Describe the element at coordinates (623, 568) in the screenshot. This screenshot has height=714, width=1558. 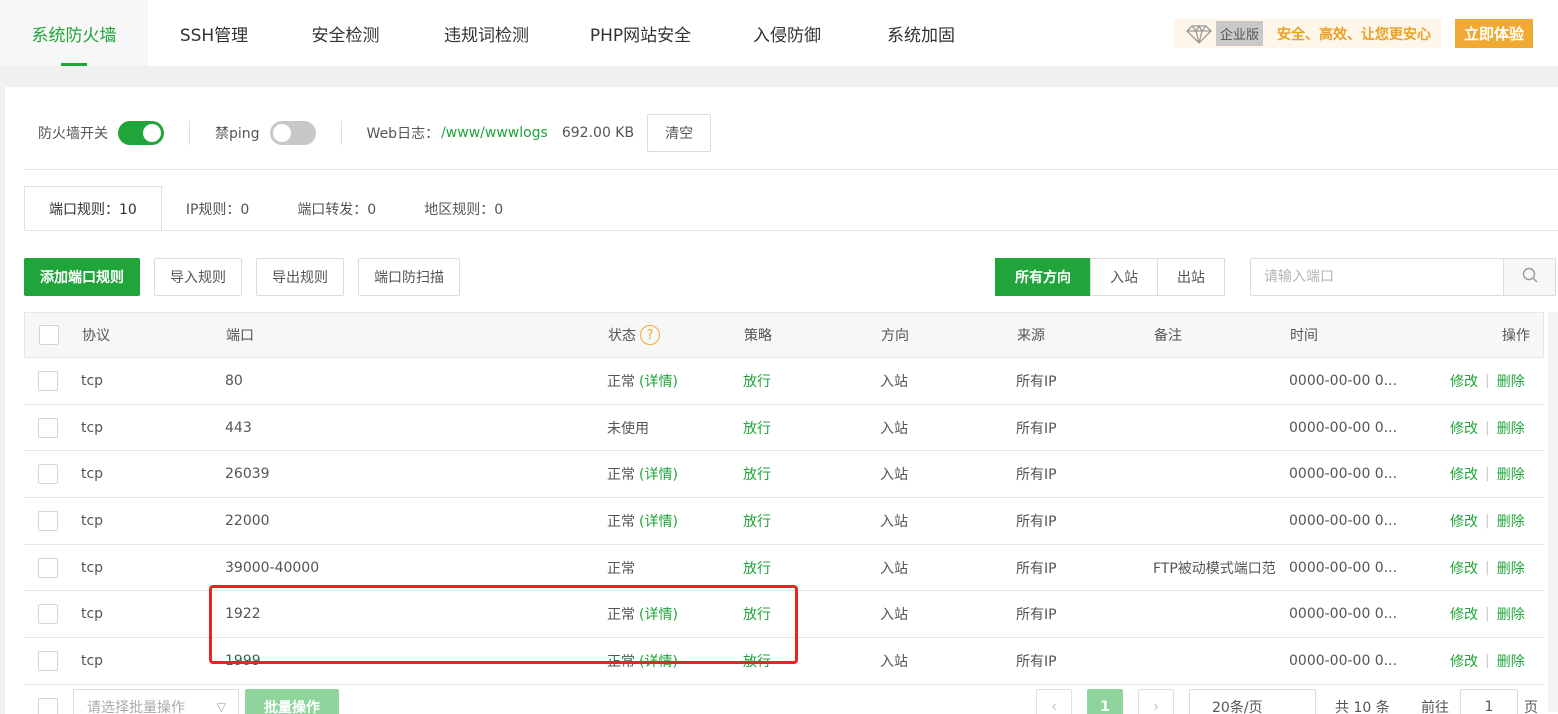
I see `cell-status: 正常` at that location.